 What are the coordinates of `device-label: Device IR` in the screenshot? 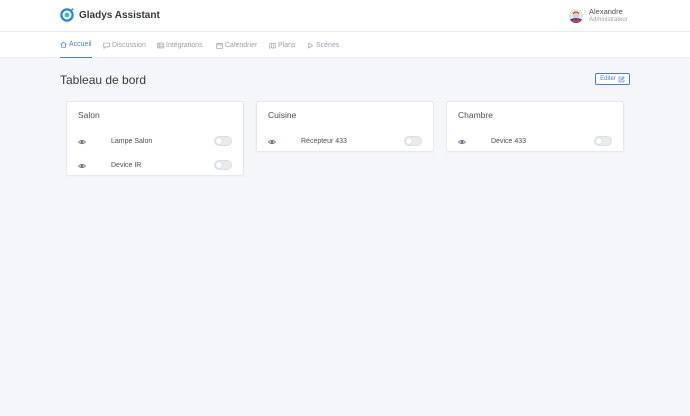 It's located at (126, 165).